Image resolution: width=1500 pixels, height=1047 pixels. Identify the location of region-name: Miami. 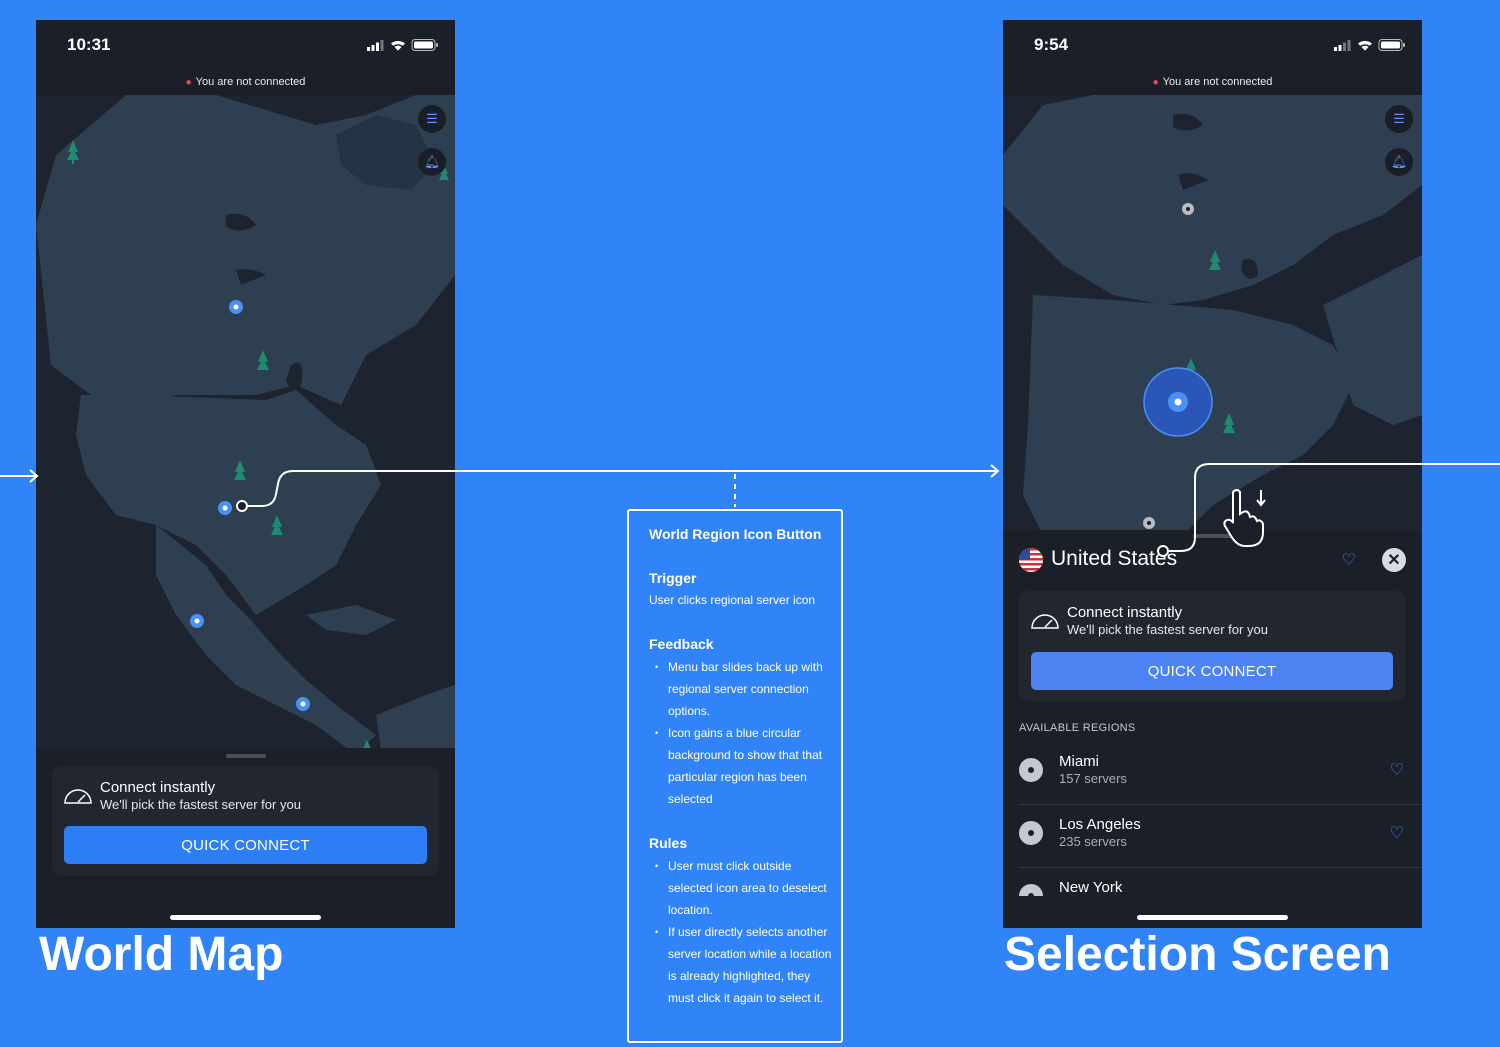
(1079, 761).